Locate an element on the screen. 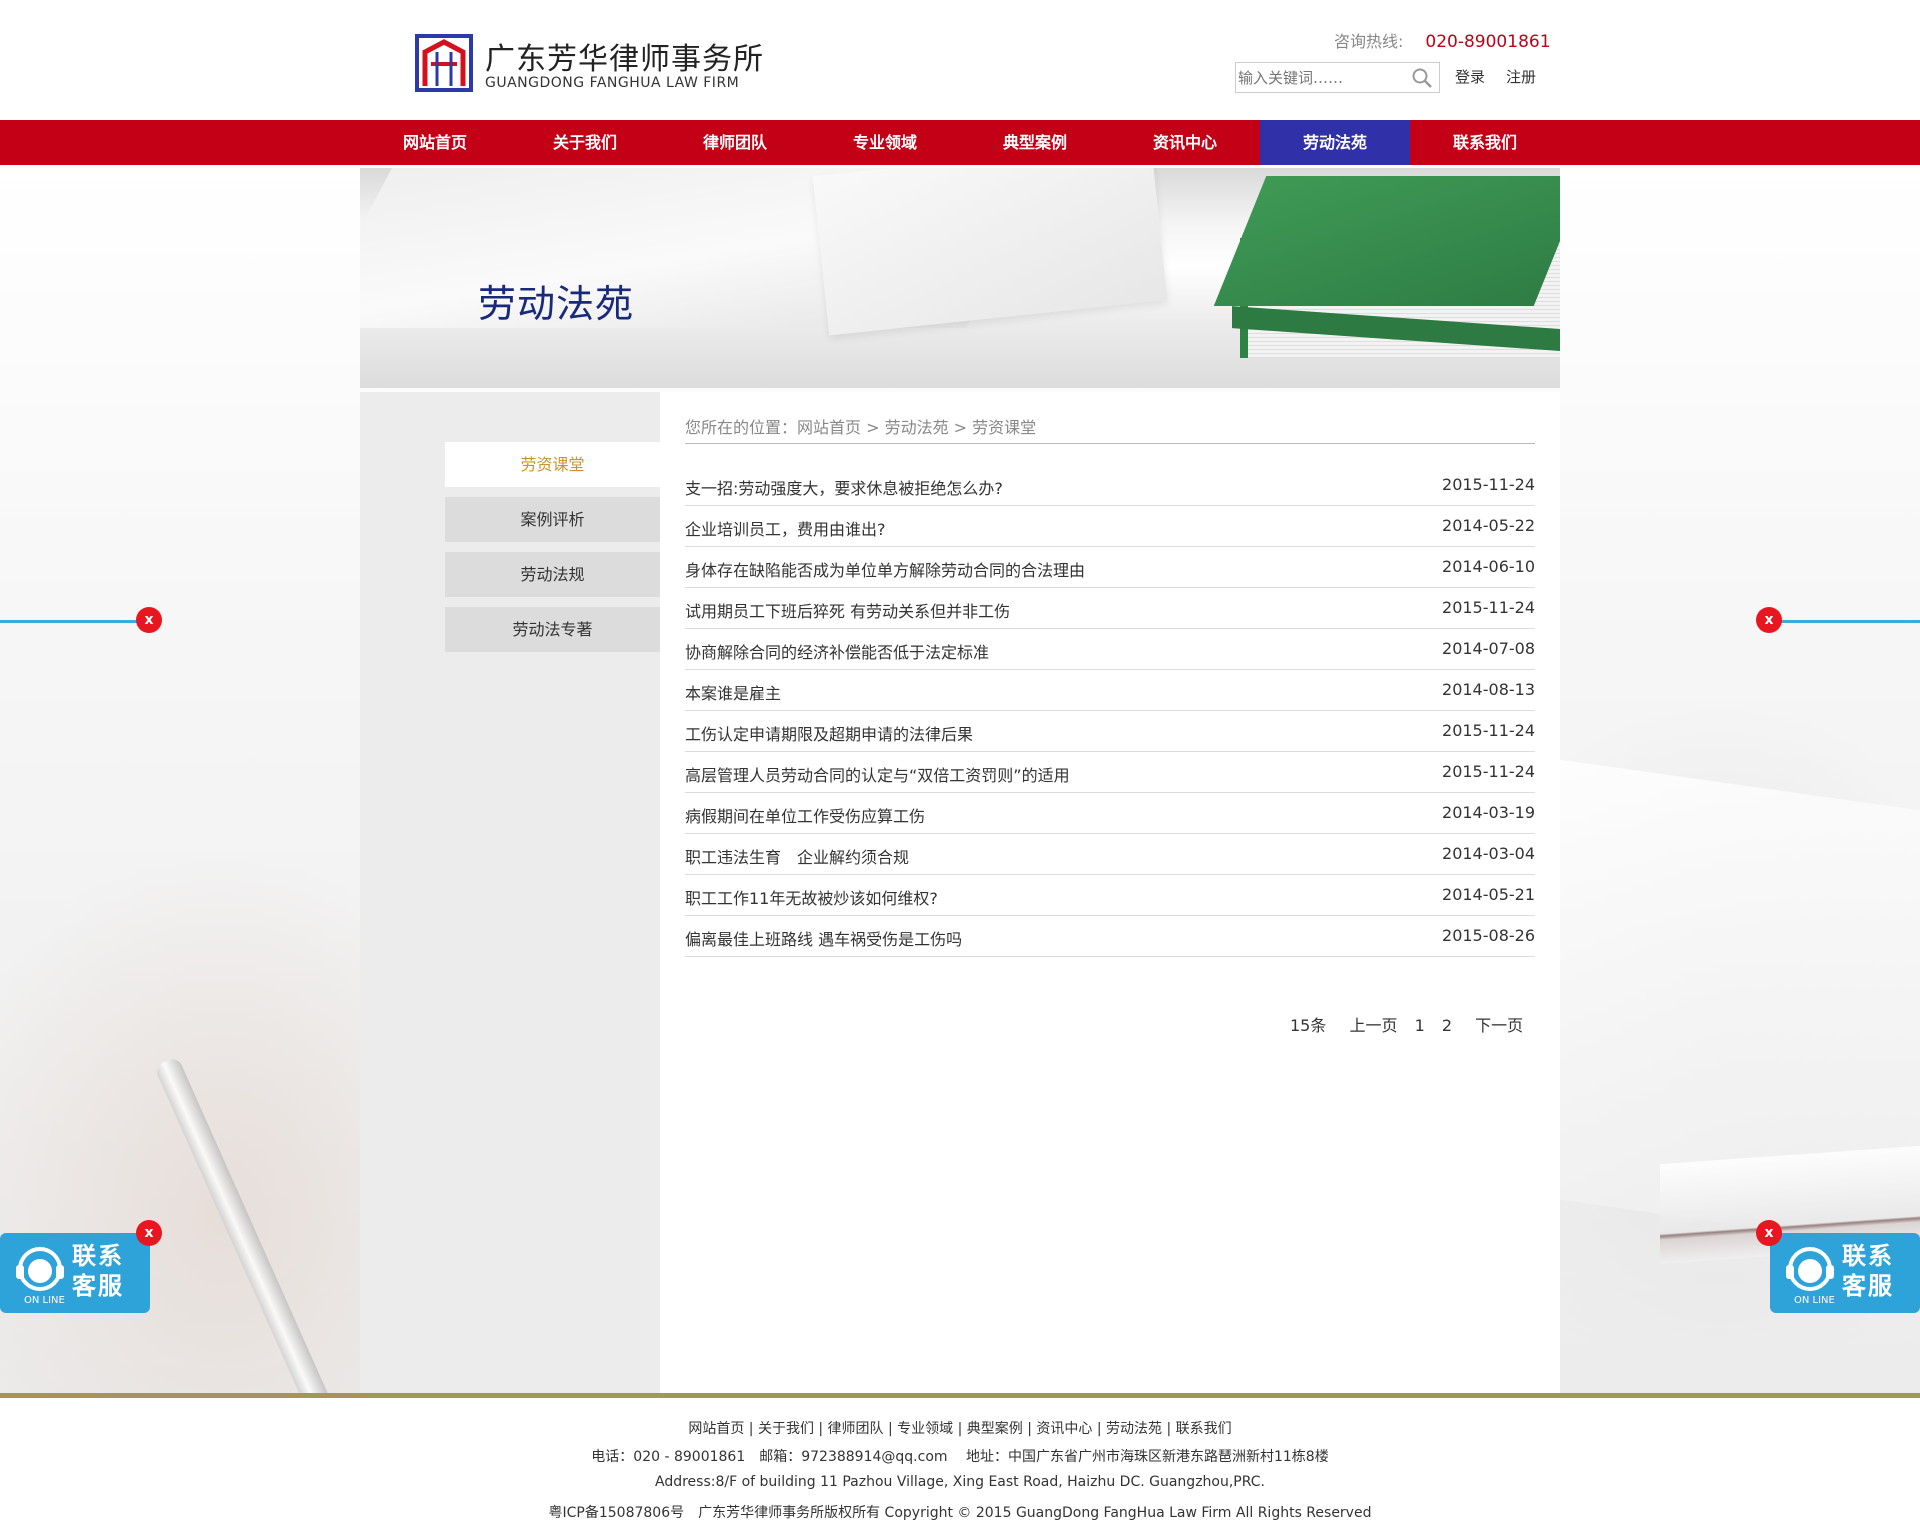  nav-item-cases: 典型案例 is located at coordinates (1035, 142).